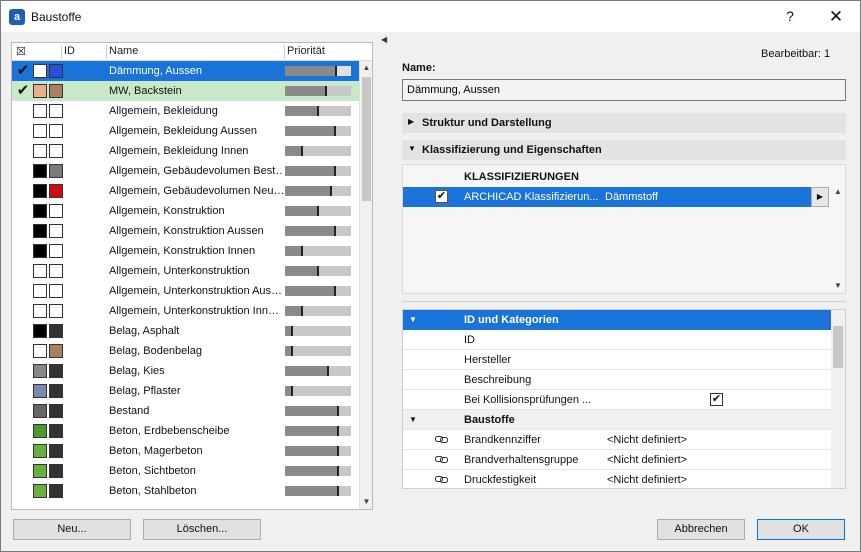  I want to click on list-item: Beton, Magerbeton, so click(185, 451).